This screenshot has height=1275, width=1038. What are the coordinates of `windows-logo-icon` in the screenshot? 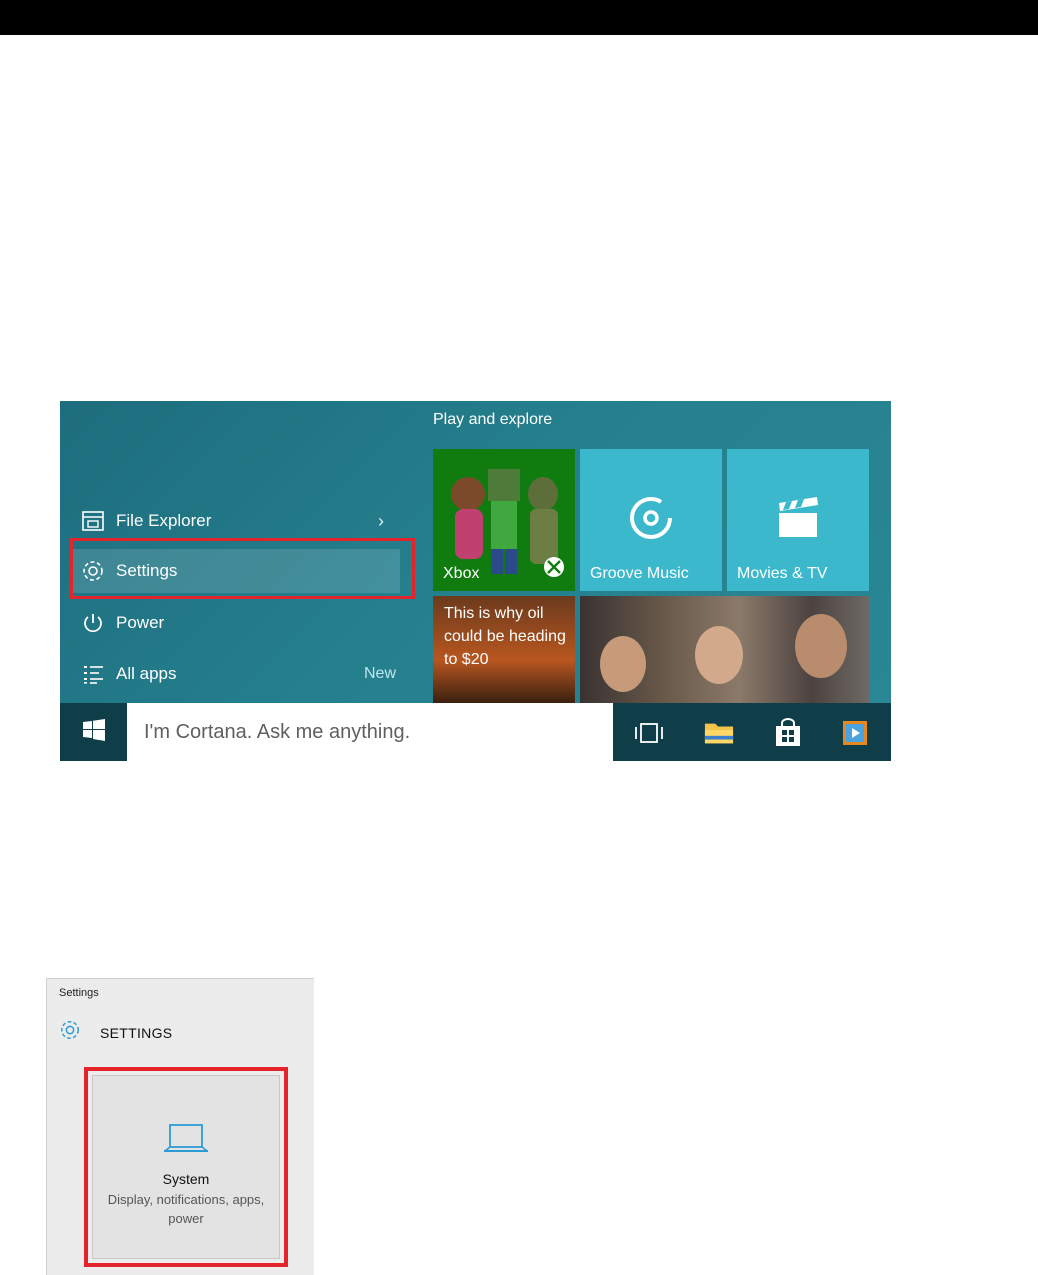 It's located at (93, 732).